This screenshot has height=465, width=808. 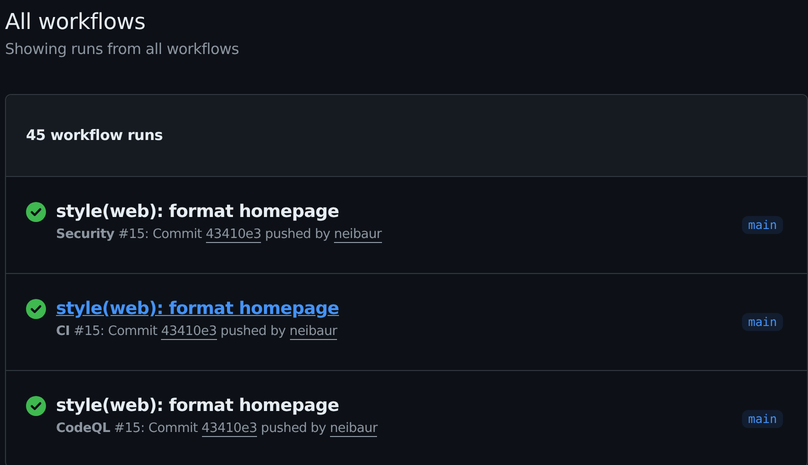 I want to click on run-details: Security #15: Commit 43410e3 pushed by neibaur, so click(x=219, y=234).